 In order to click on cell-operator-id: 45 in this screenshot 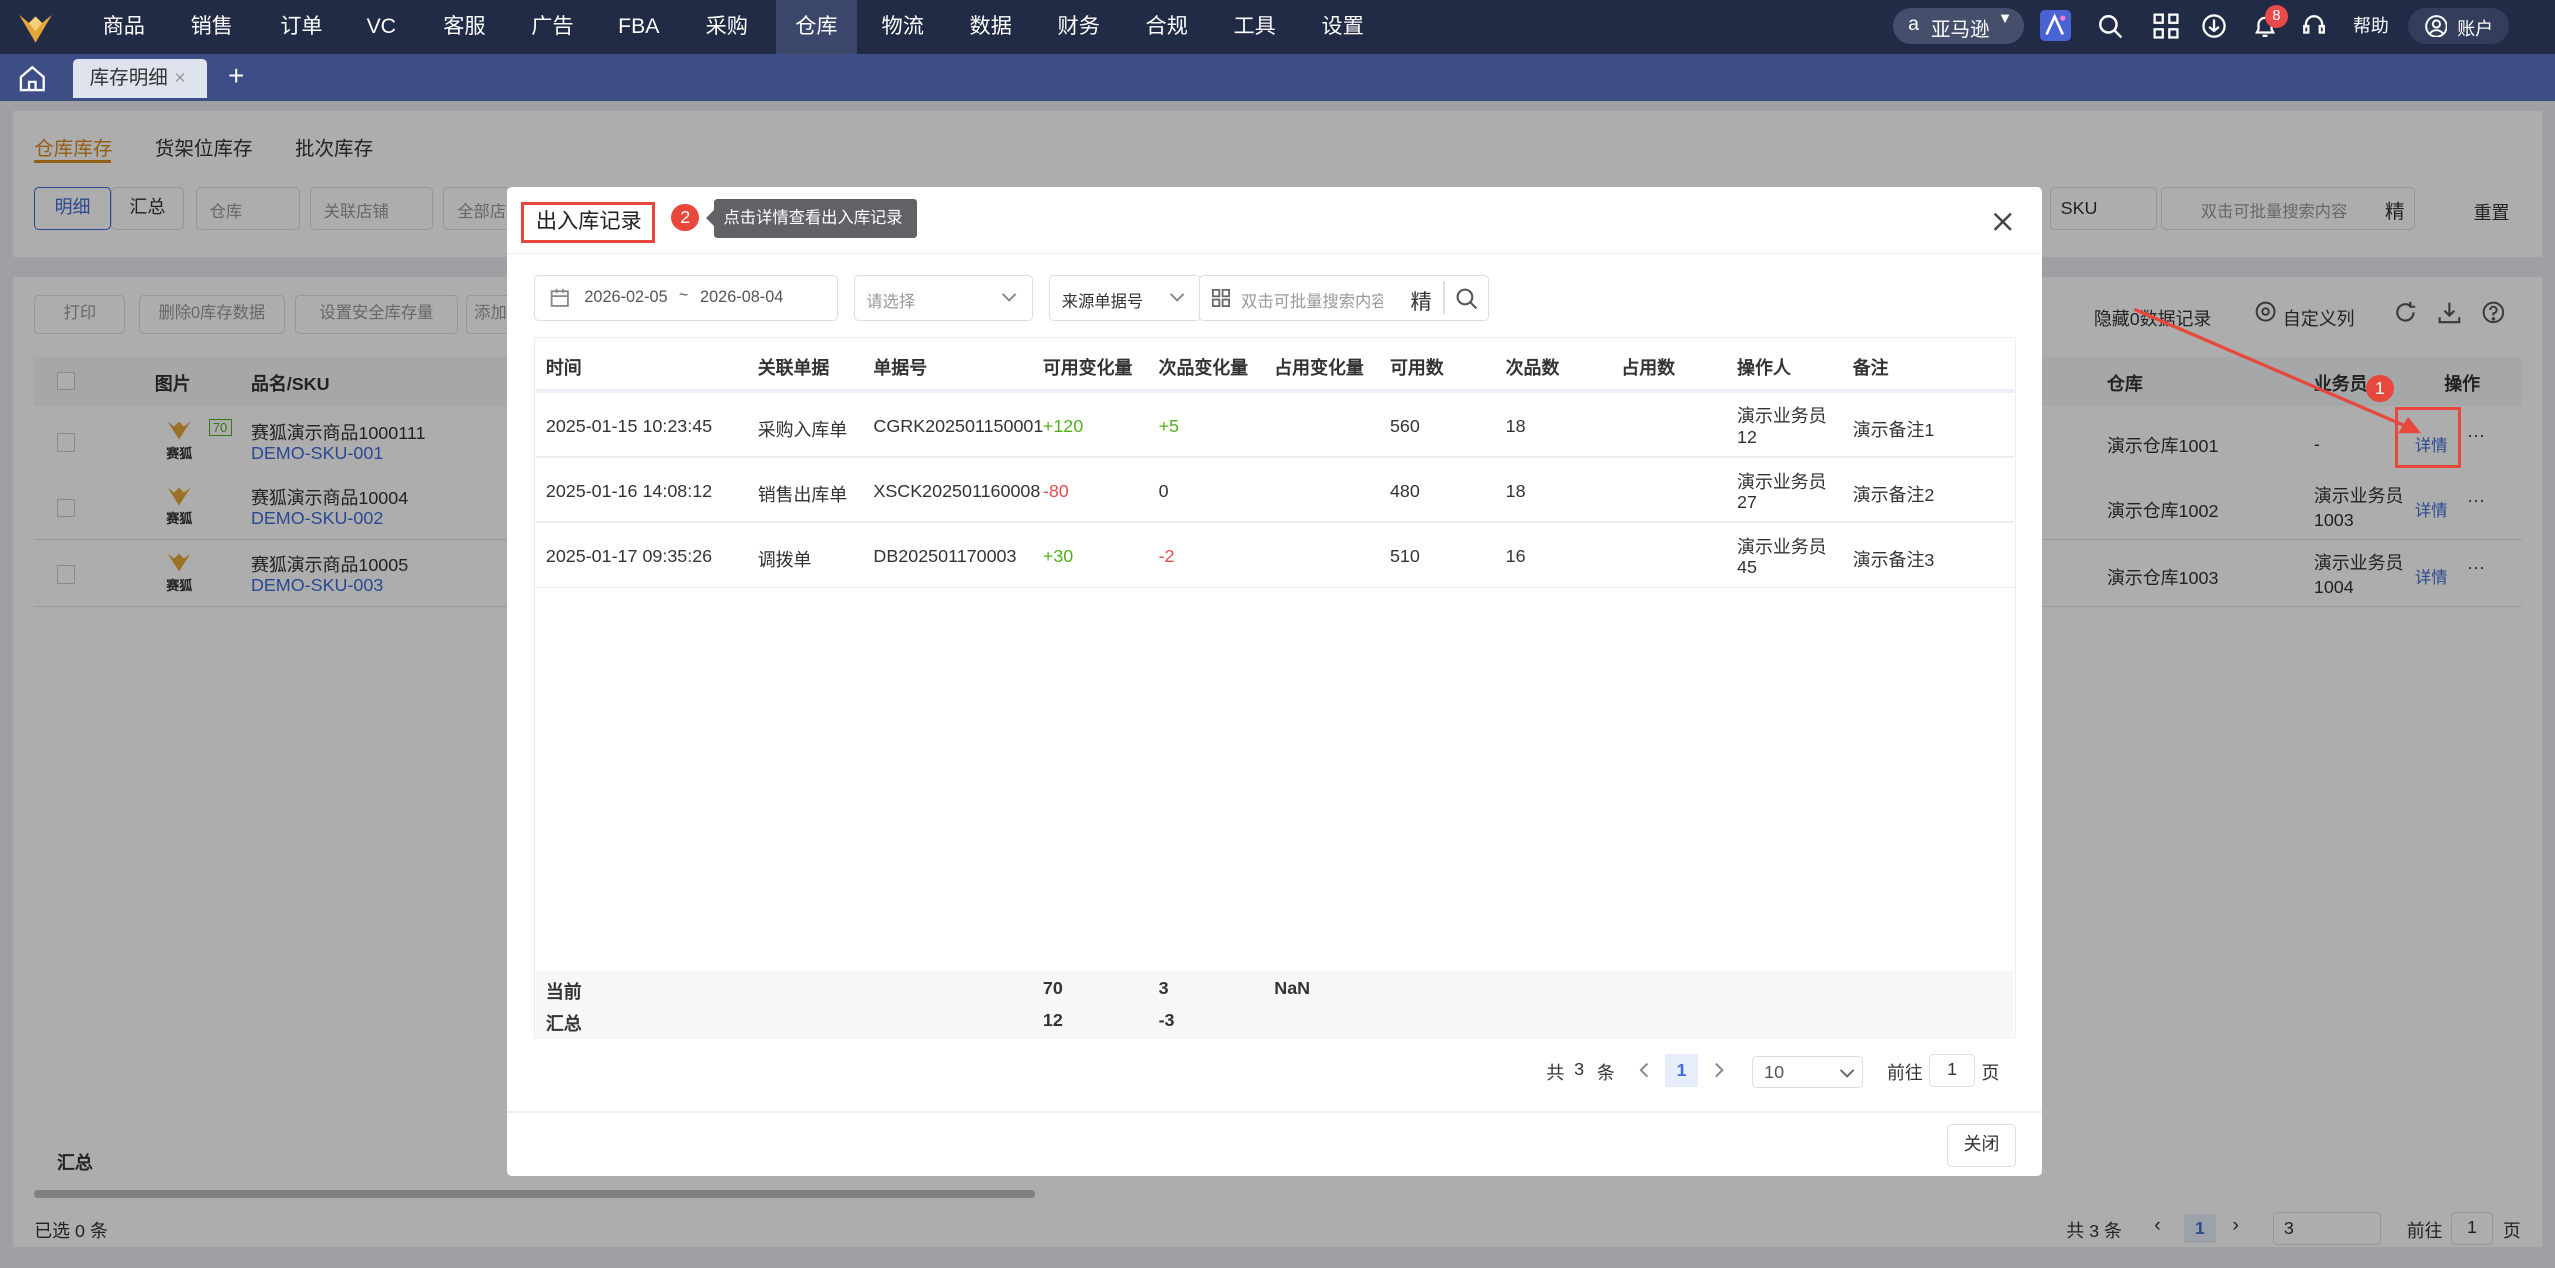, I will do `click(1747, 567)`.